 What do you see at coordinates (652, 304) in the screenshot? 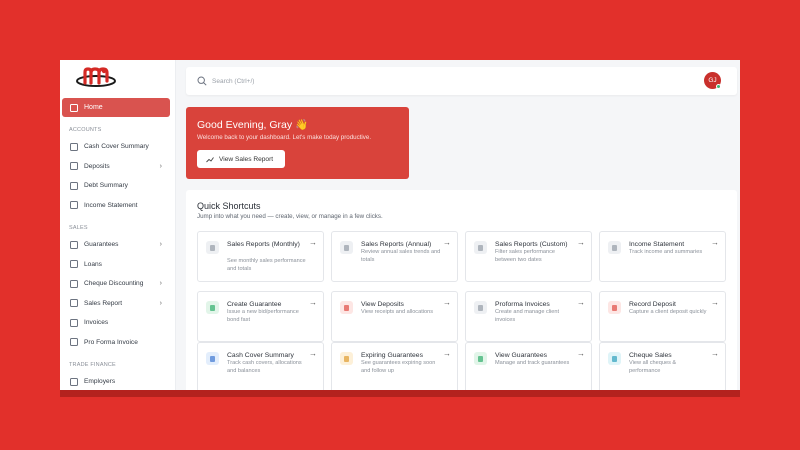
I see `shortcut-title: Record Deposit` at bounding box center [652, 304].